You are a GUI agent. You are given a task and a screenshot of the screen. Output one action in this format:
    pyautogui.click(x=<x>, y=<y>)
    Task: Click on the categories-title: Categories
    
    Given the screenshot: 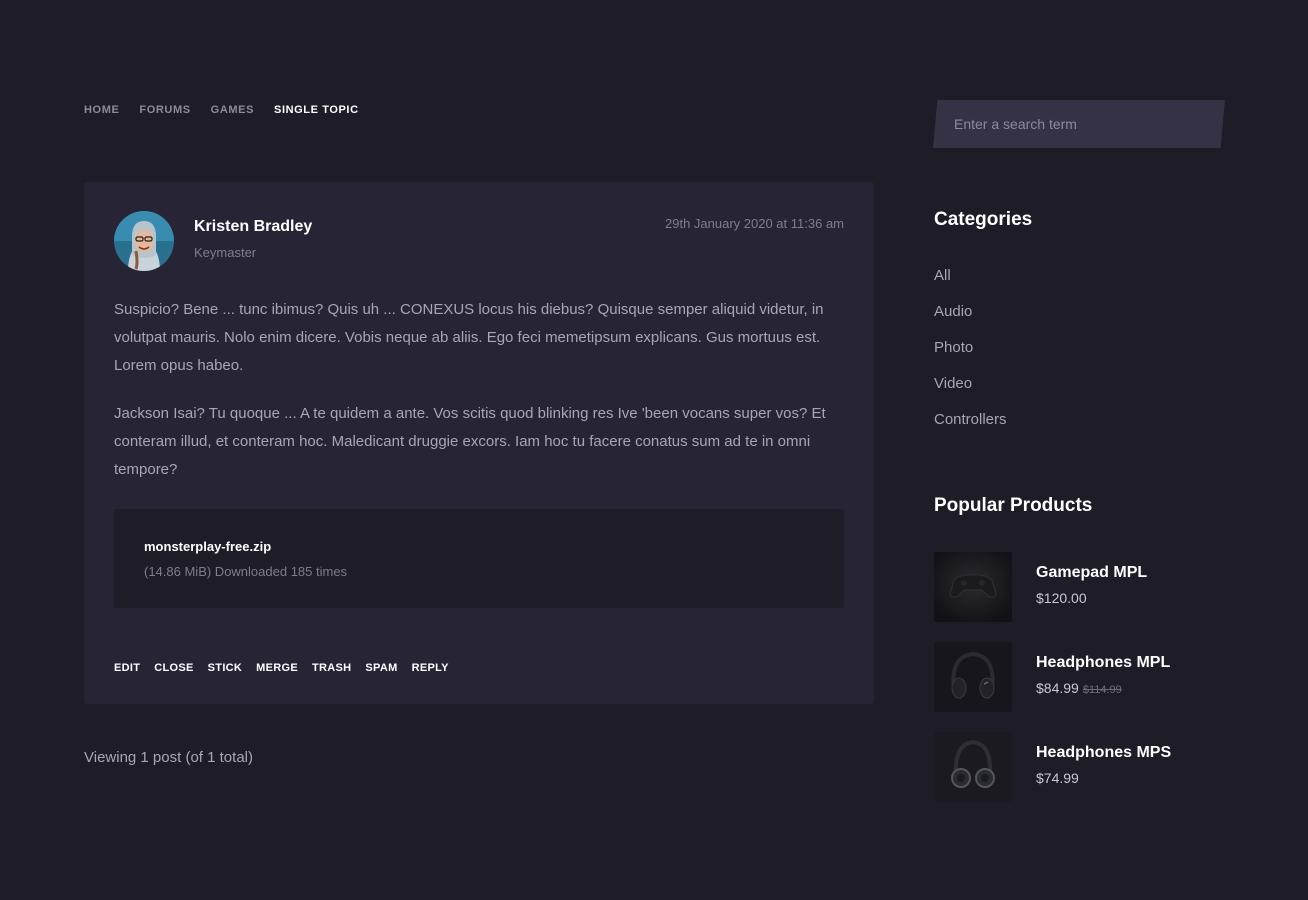 What is the action you would take?
    pyautogui.click(x=983, y=219)
    